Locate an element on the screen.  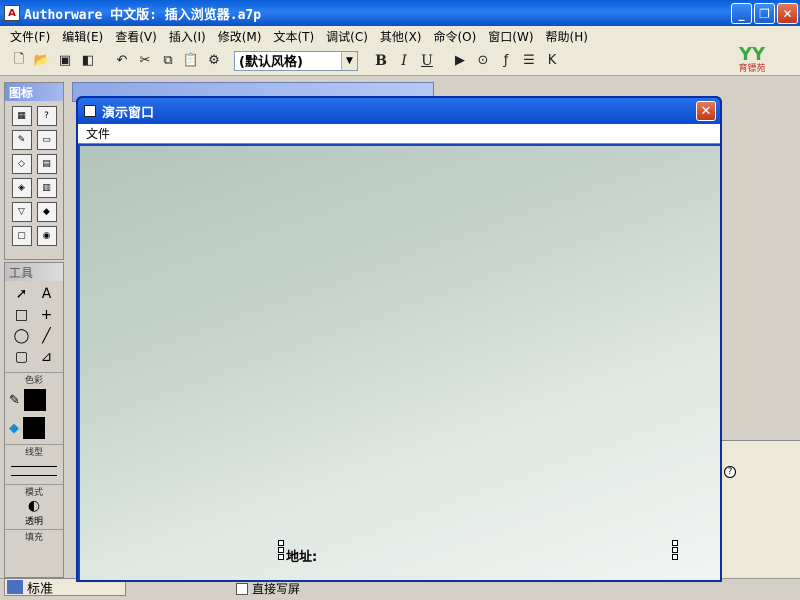
new-file-icon: 🗋 is located at coordinates (19, 61).